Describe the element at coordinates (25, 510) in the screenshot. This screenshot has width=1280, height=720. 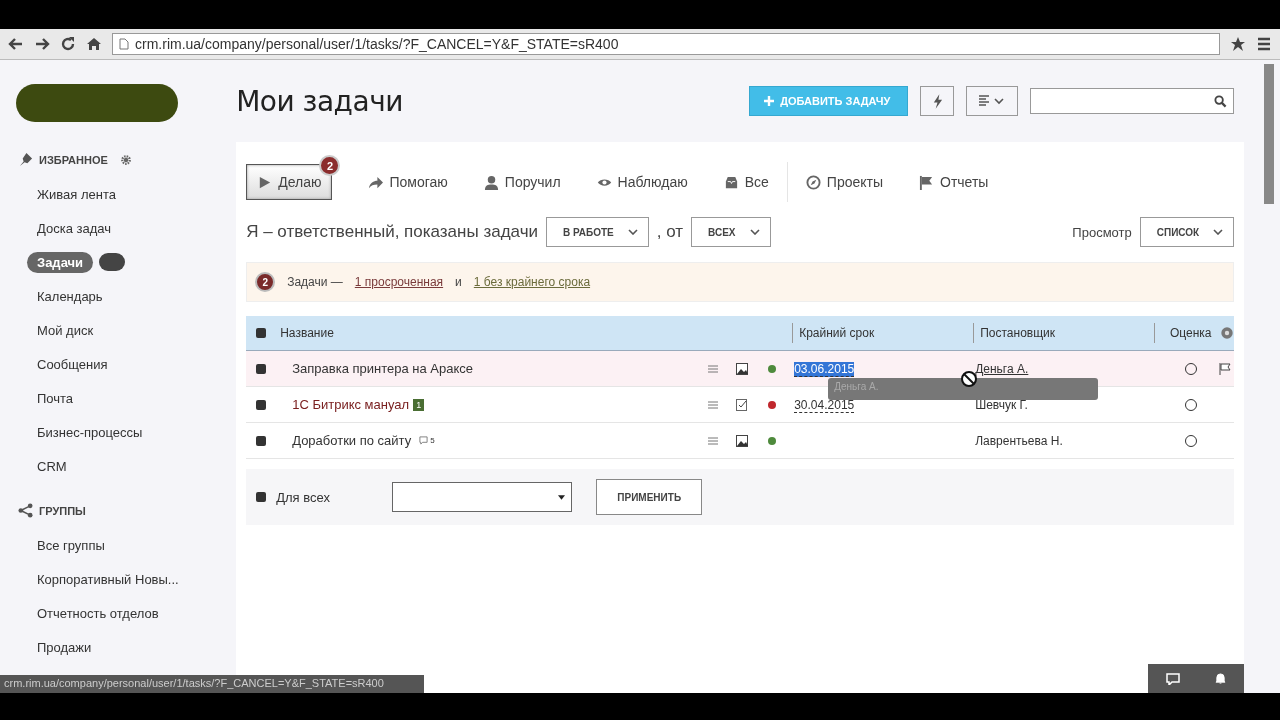
I see `share-icon` at that location.